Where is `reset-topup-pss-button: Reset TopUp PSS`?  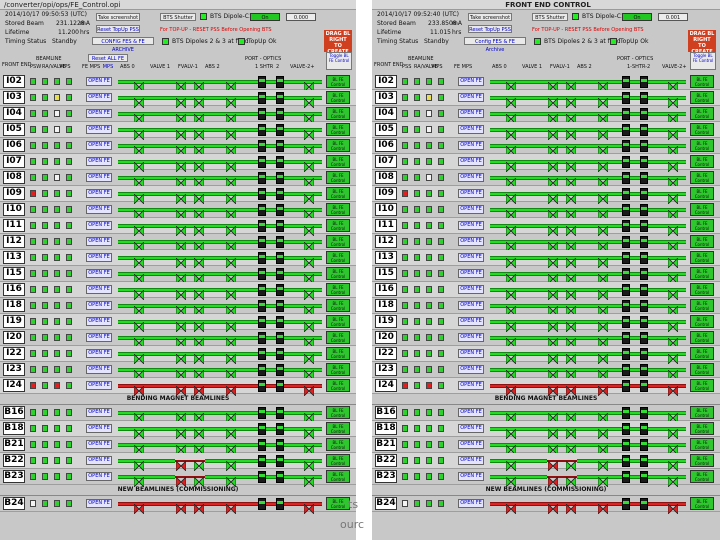
reset-topup-pss-button: Reset TopUp PSS is located at coordinates (118, 29).